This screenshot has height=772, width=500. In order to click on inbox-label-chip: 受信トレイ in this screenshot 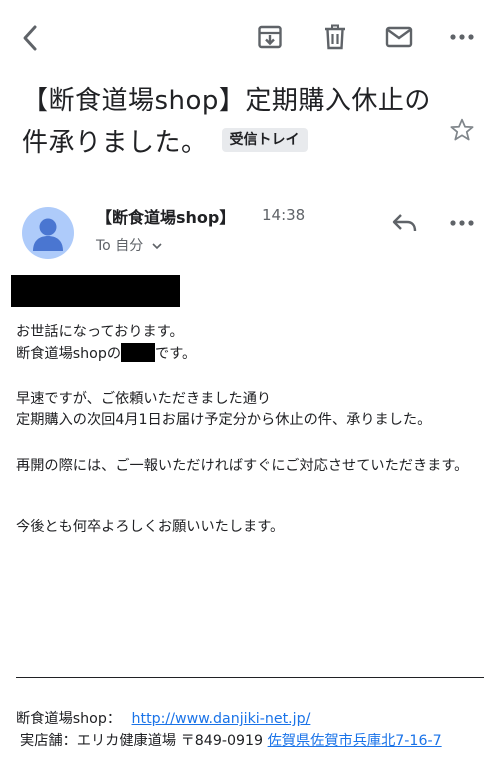, I will do `click(264, 139)`.